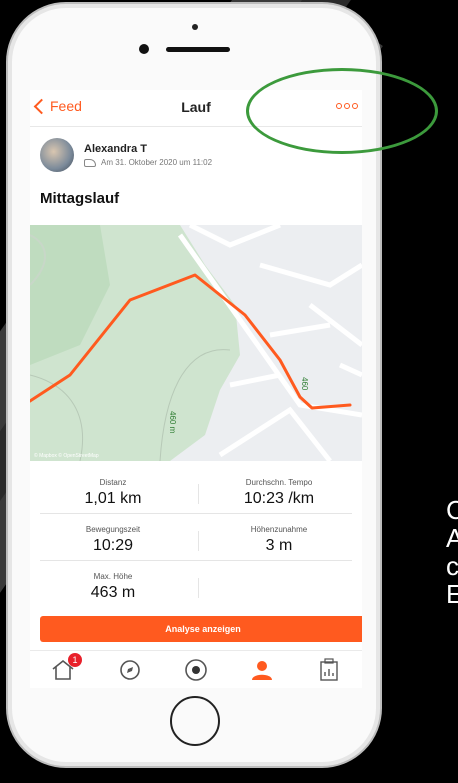  I want to click on tab-bar: 1, so click(196, 669).